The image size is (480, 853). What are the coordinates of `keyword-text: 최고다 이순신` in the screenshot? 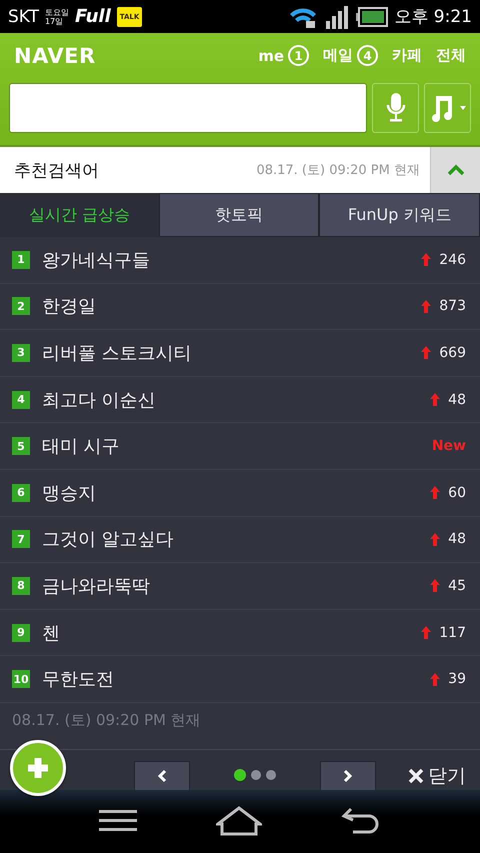 It's located at (99, 400).